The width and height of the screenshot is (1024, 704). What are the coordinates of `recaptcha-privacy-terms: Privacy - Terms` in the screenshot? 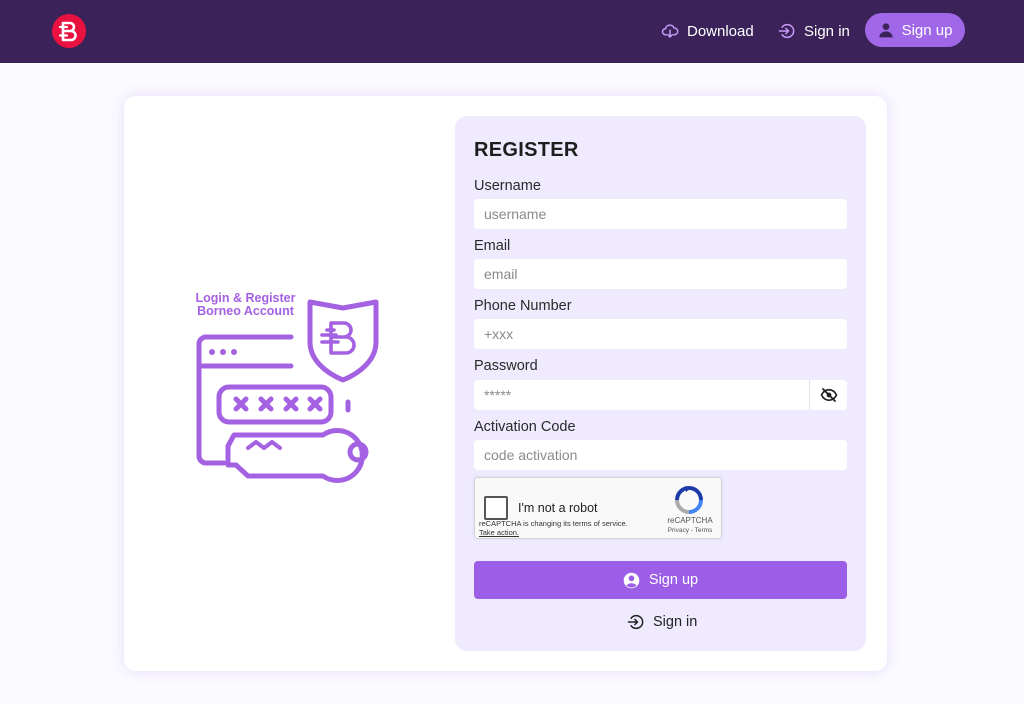 It's located at (690, 530).